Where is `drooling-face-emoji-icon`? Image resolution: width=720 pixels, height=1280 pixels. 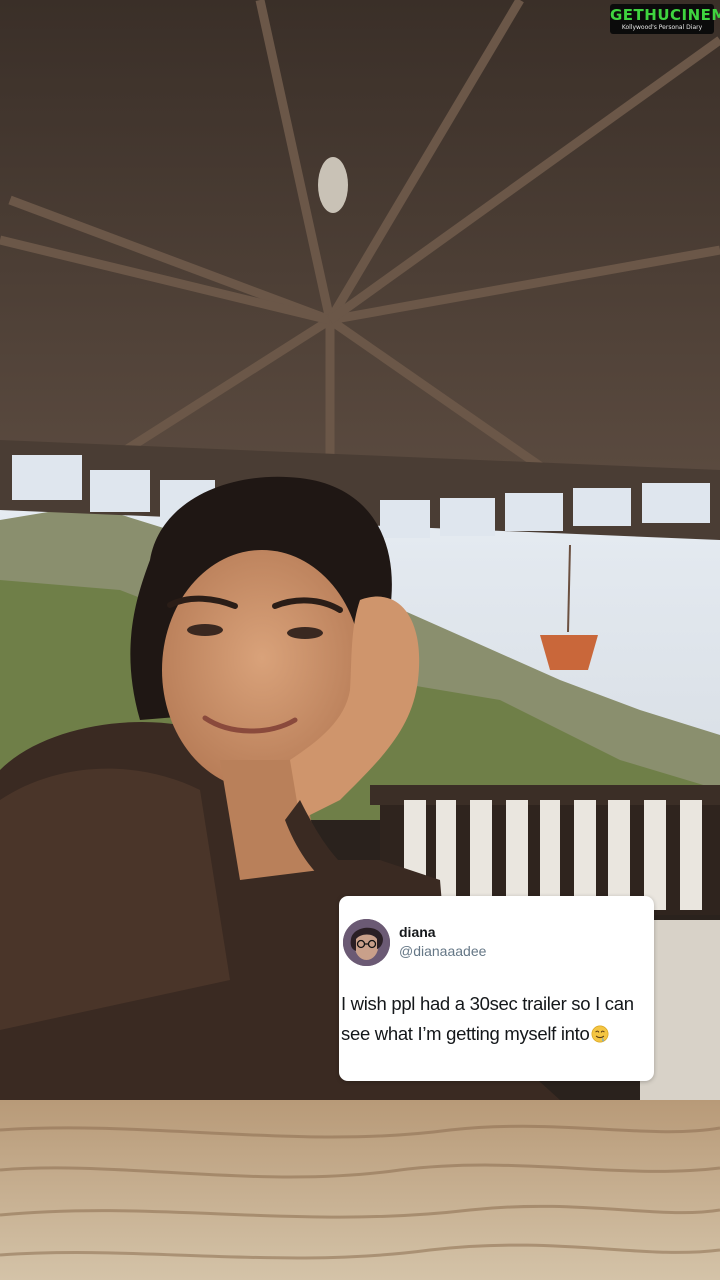
drooling-face-emoji-icon is located at coordinates (599, 1034).